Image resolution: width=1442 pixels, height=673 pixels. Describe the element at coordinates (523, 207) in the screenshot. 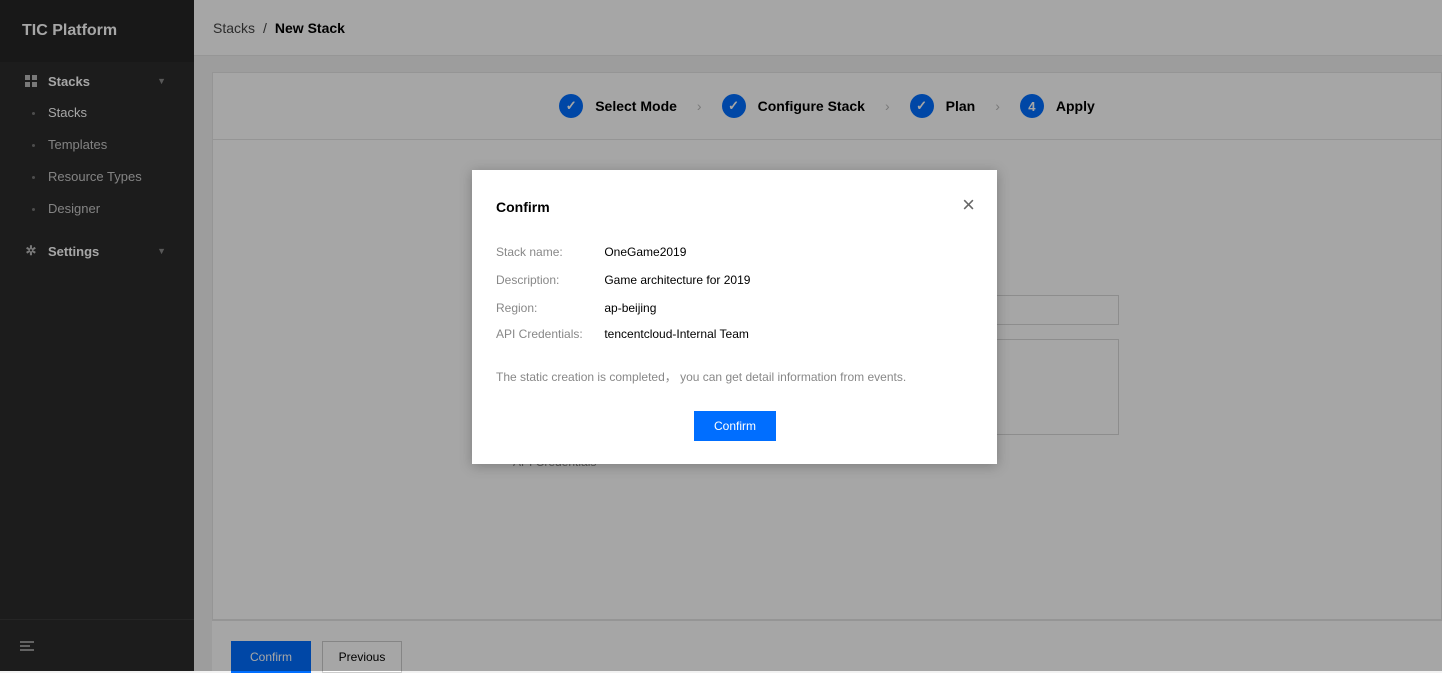

I see `dialog-title: Confirm` at that location.